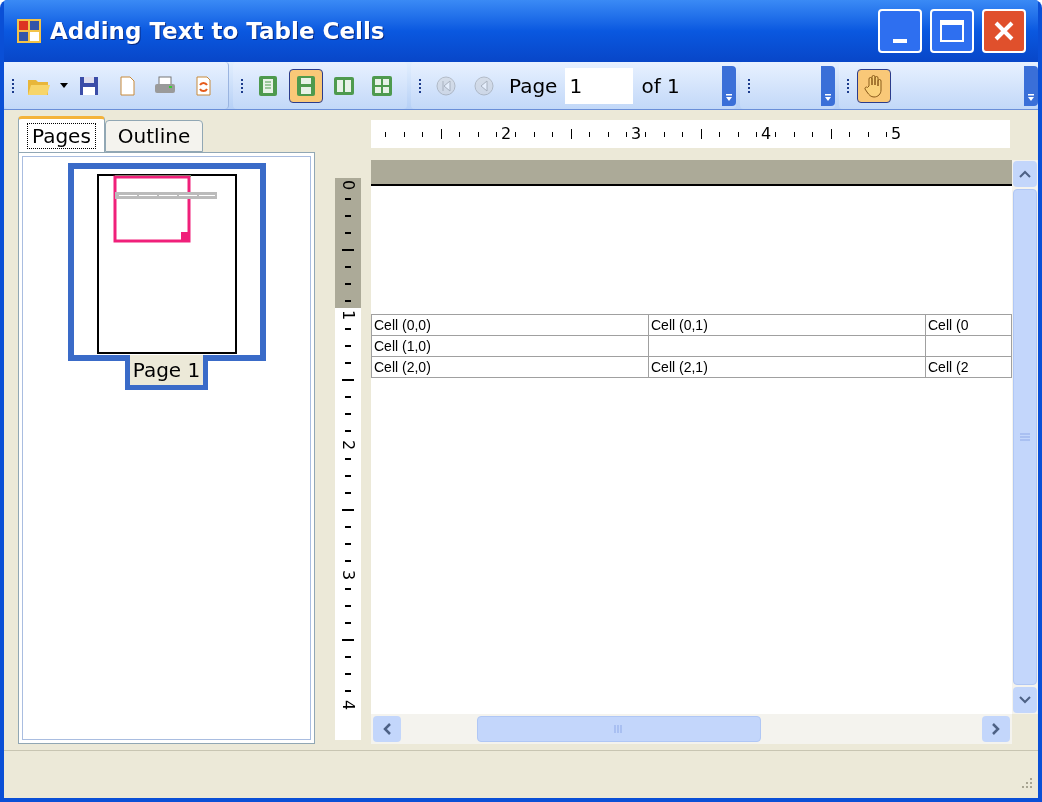 This screenshot has width=1042, height=802. I want to click on close-icon, so click(1004, 31).